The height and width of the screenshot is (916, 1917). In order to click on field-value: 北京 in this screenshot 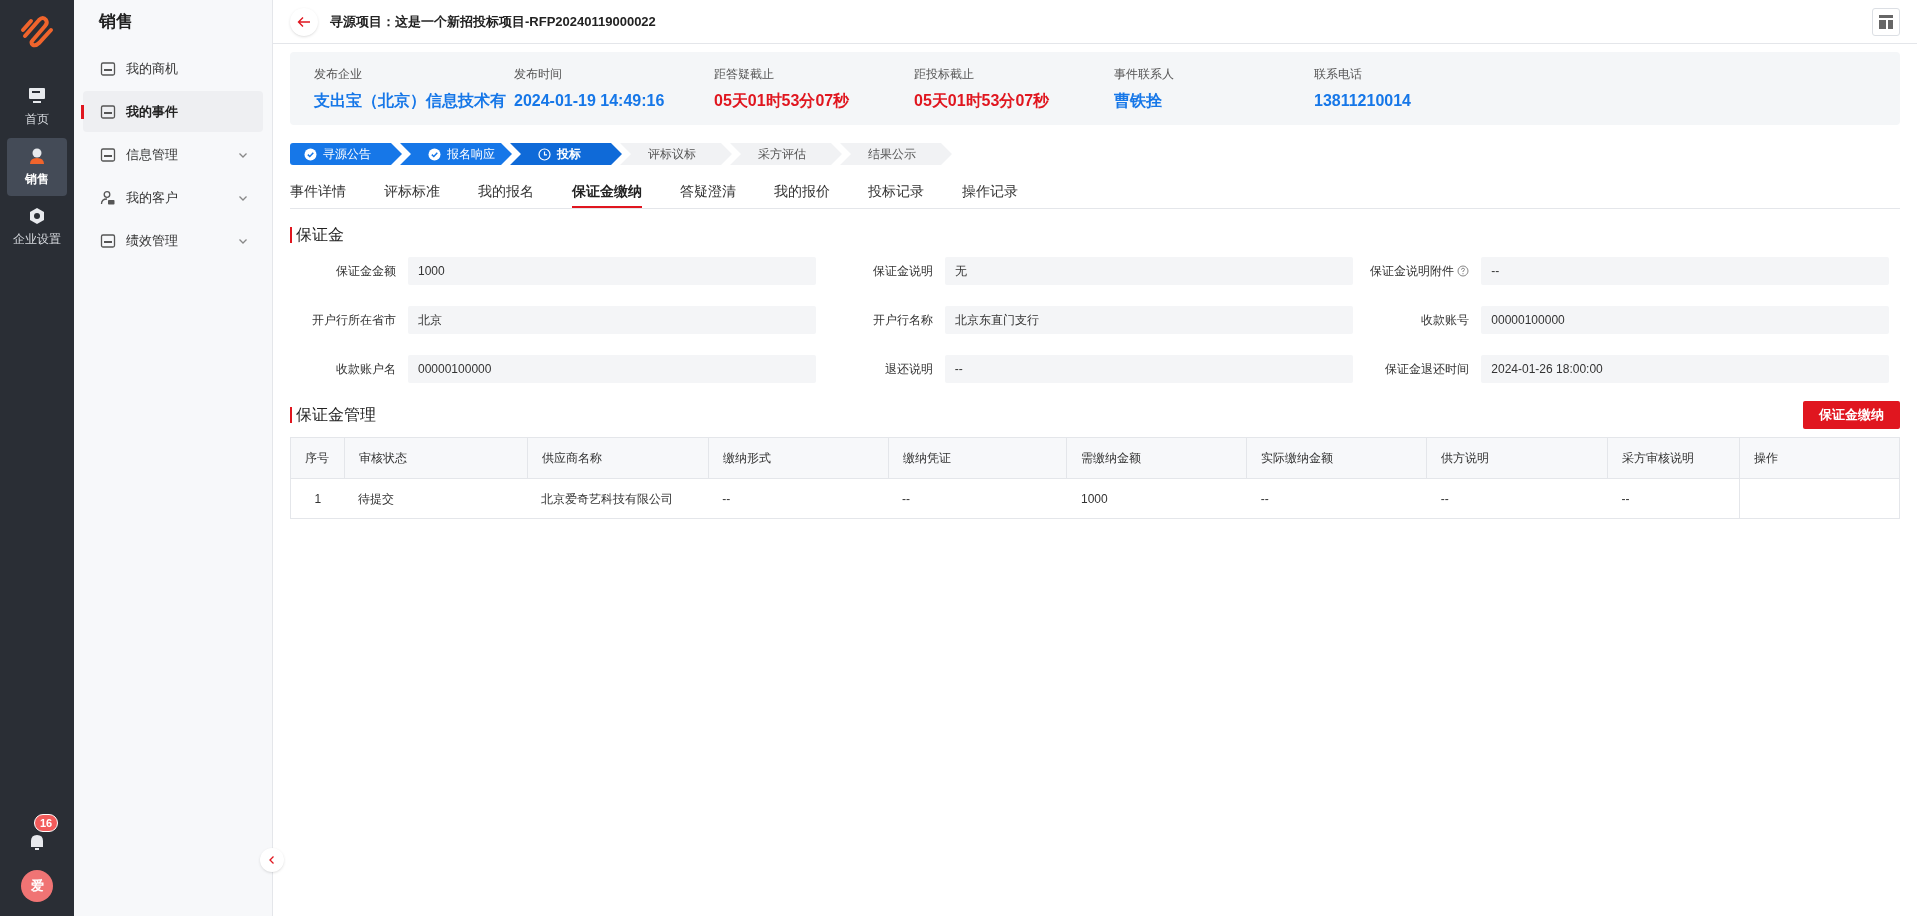, I will do `click(612, 320)`.